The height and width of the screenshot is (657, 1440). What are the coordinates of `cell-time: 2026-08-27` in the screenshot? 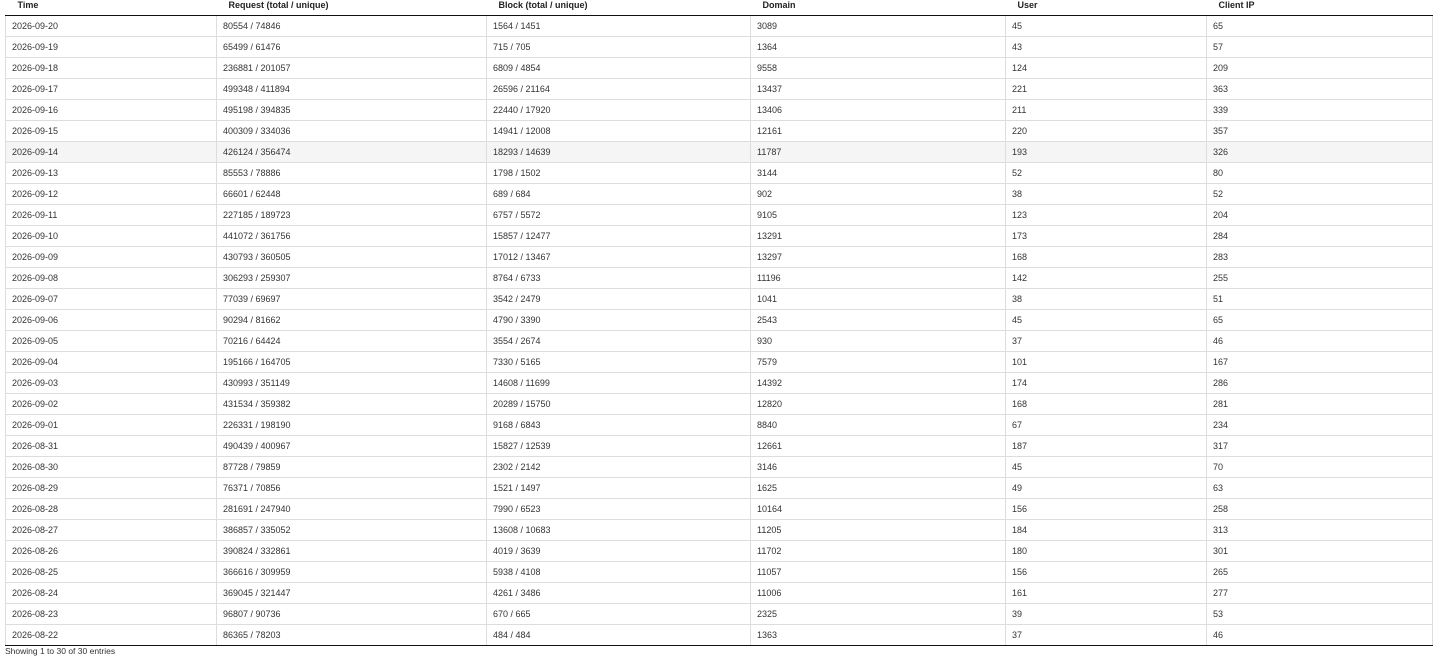 It's located at (111, 530).